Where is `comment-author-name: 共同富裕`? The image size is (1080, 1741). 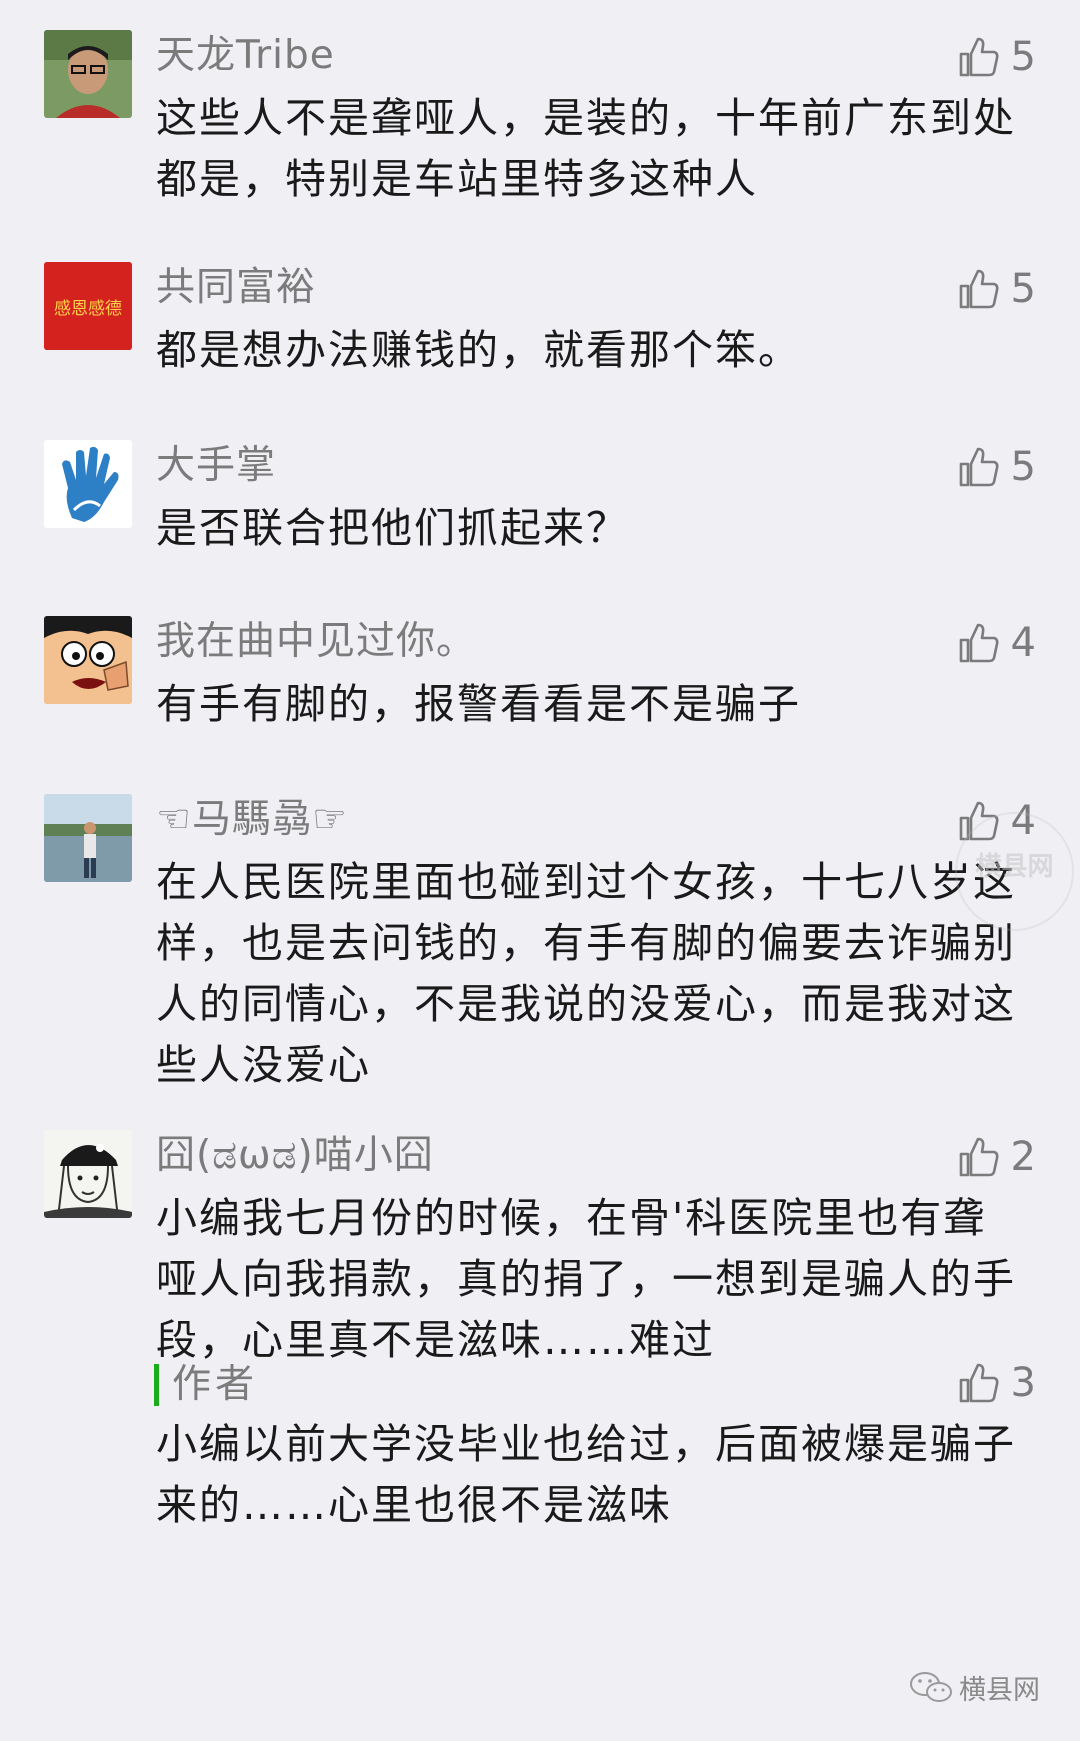 comment-author-name: 共同富裕 is located at coordinates (236, 288).